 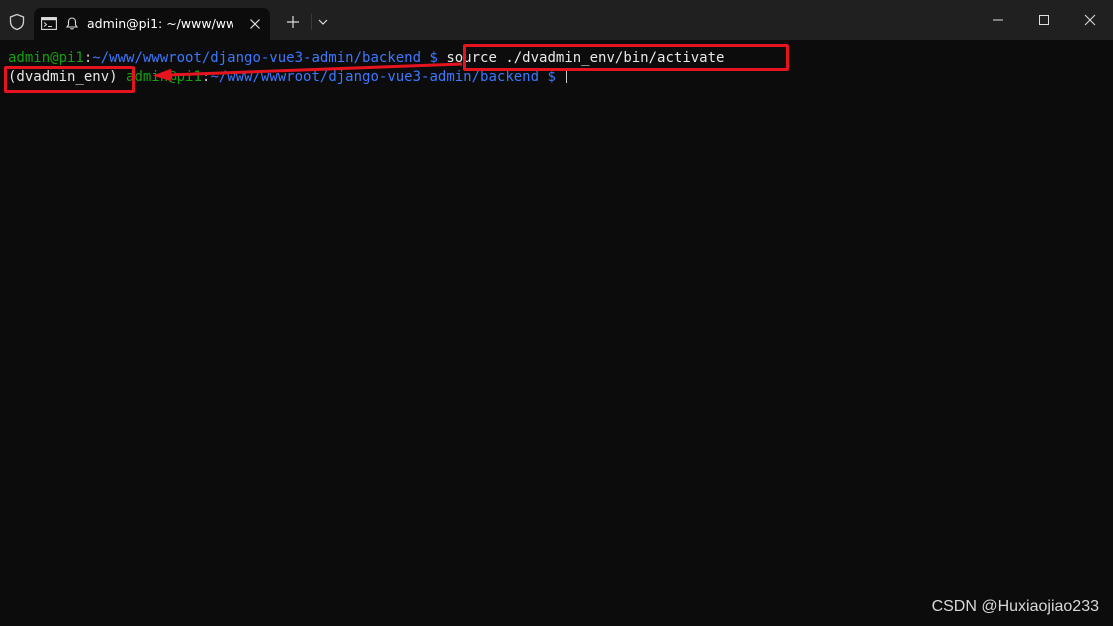 I want to click on title-bar: admin@pi1: ~/www/wwwr, so click(x=556, y=20).